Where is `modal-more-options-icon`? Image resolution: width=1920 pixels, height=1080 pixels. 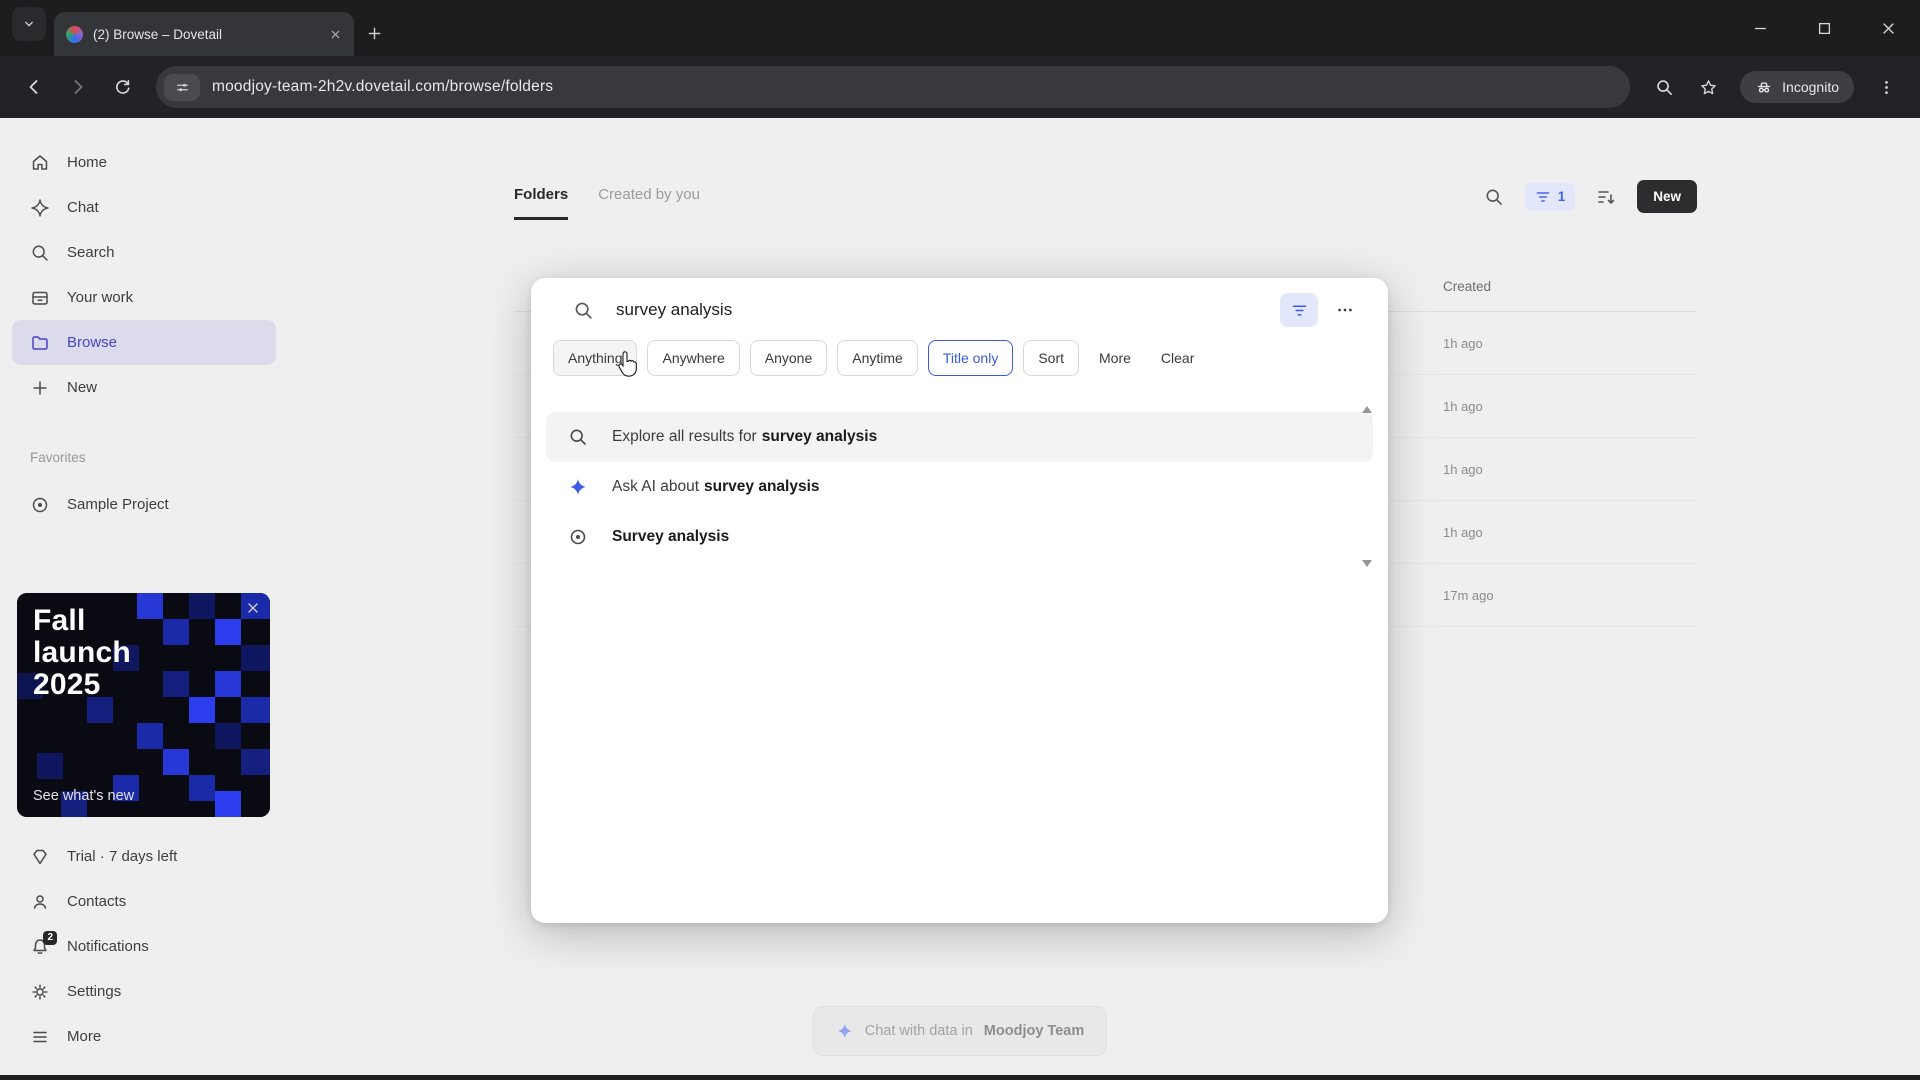
modal-more-options-icon is located at coordinates (1345, 310).